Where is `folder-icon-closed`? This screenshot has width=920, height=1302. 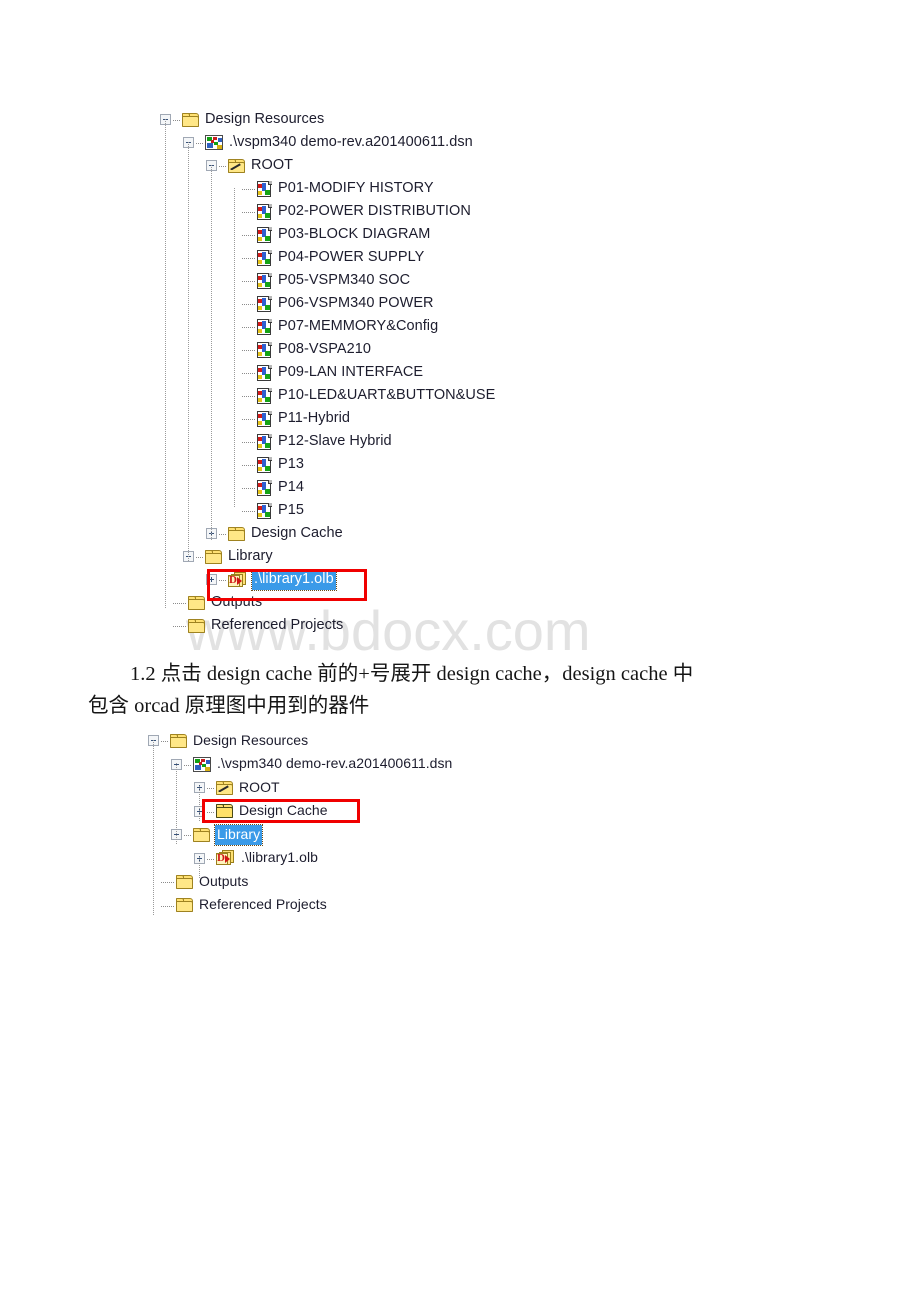
folder-icon-closed is located at coordinates (224, 811).